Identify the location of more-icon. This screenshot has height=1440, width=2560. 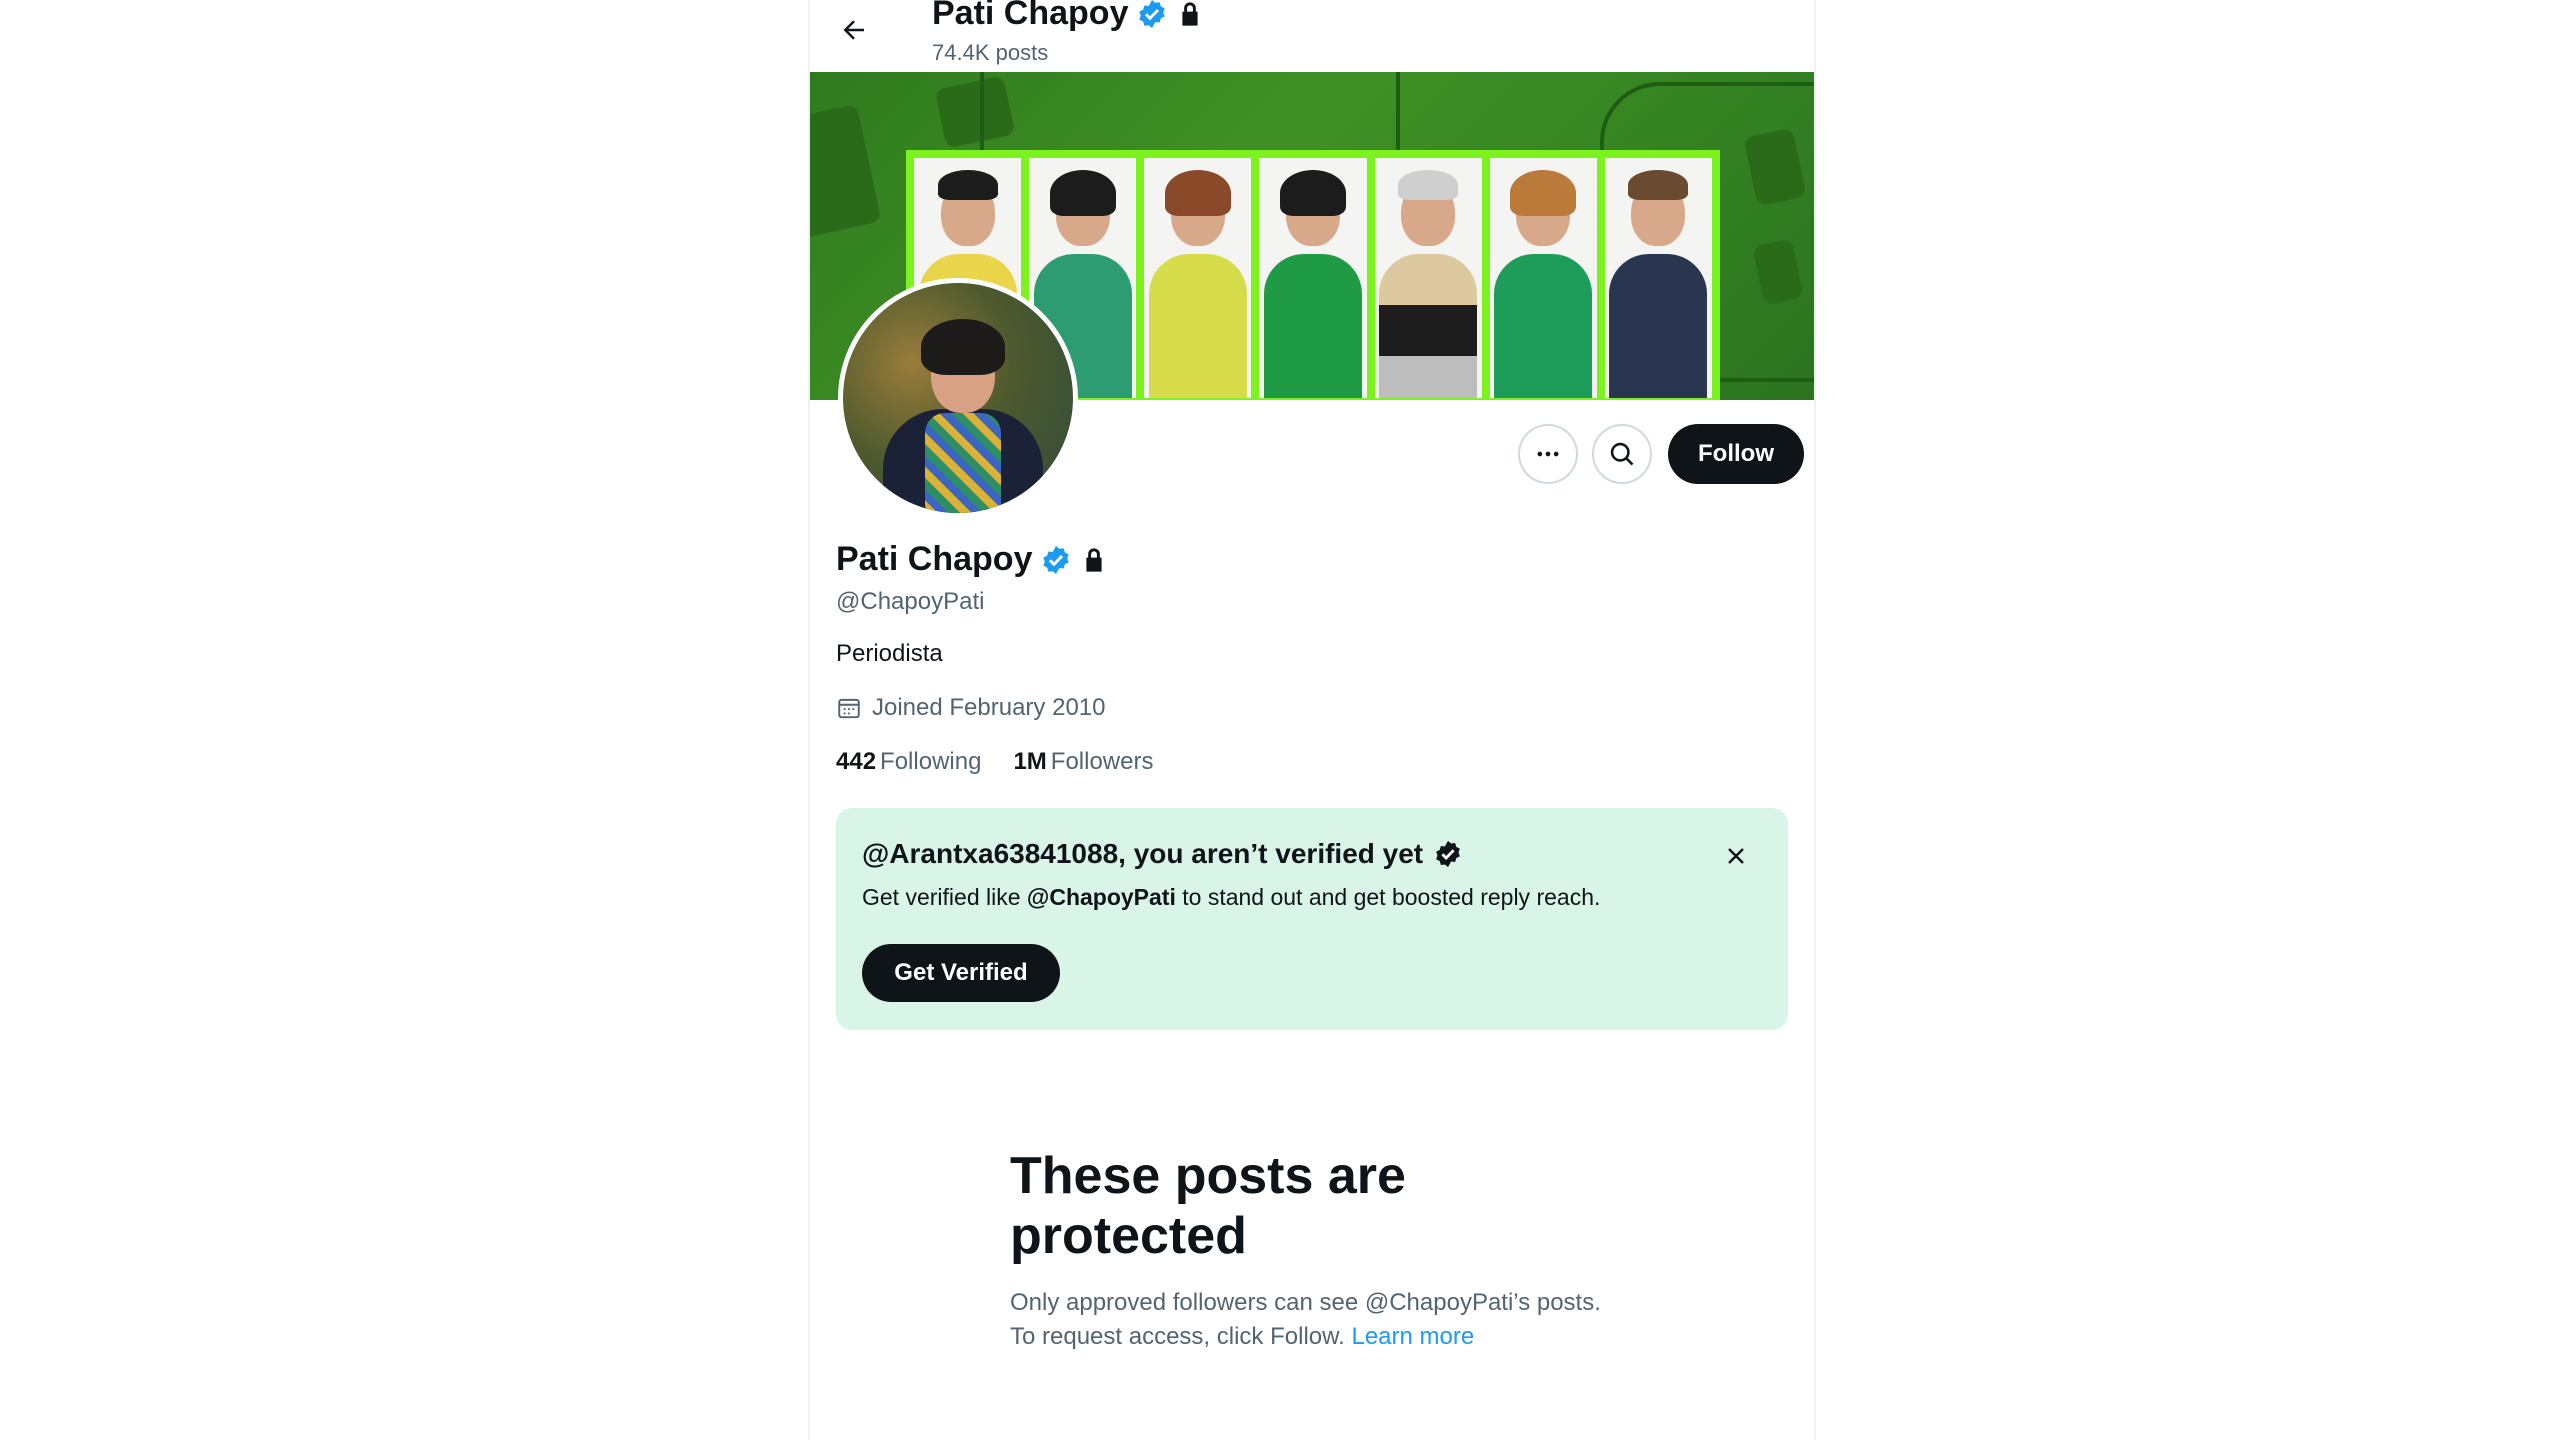
(1548, 454).